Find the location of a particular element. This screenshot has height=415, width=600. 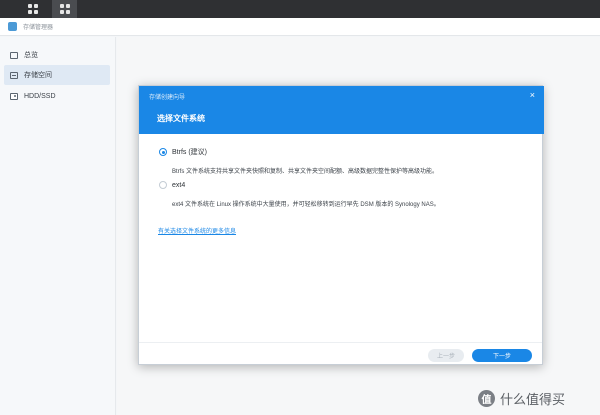

option-ext4: ext4 is located at coordinates (172, 185).